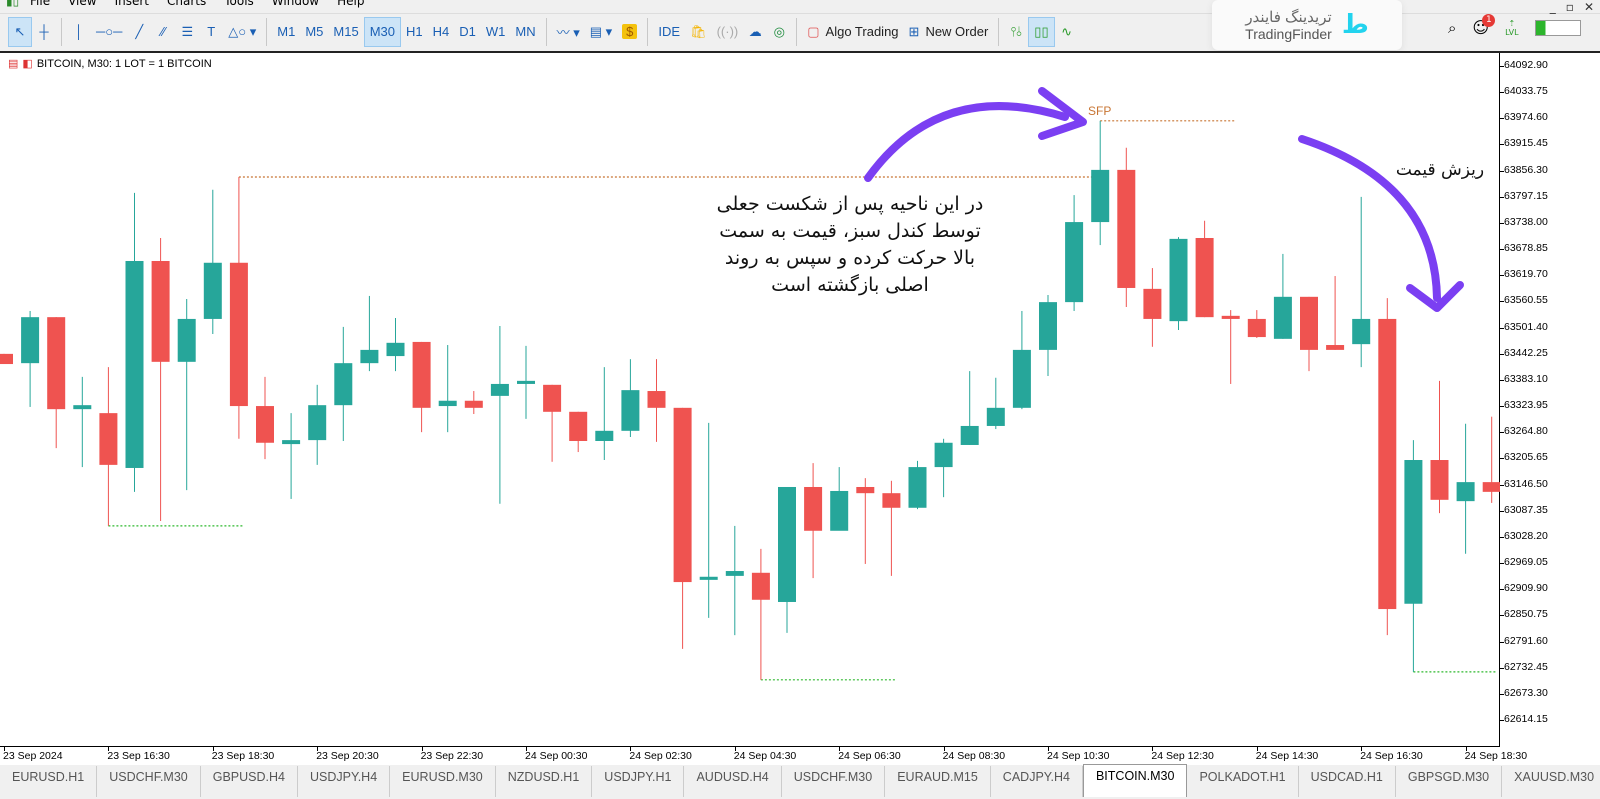  I want to click on tab-eurusd-m30: EURUSD.M30, so click(443, 781).